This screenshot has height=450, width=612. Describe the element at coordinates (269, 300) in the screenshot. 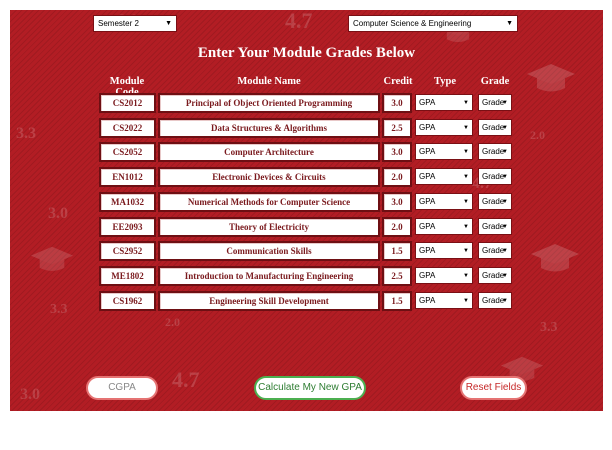

I see `module-name-field: Engineering Skill Development` at that location.